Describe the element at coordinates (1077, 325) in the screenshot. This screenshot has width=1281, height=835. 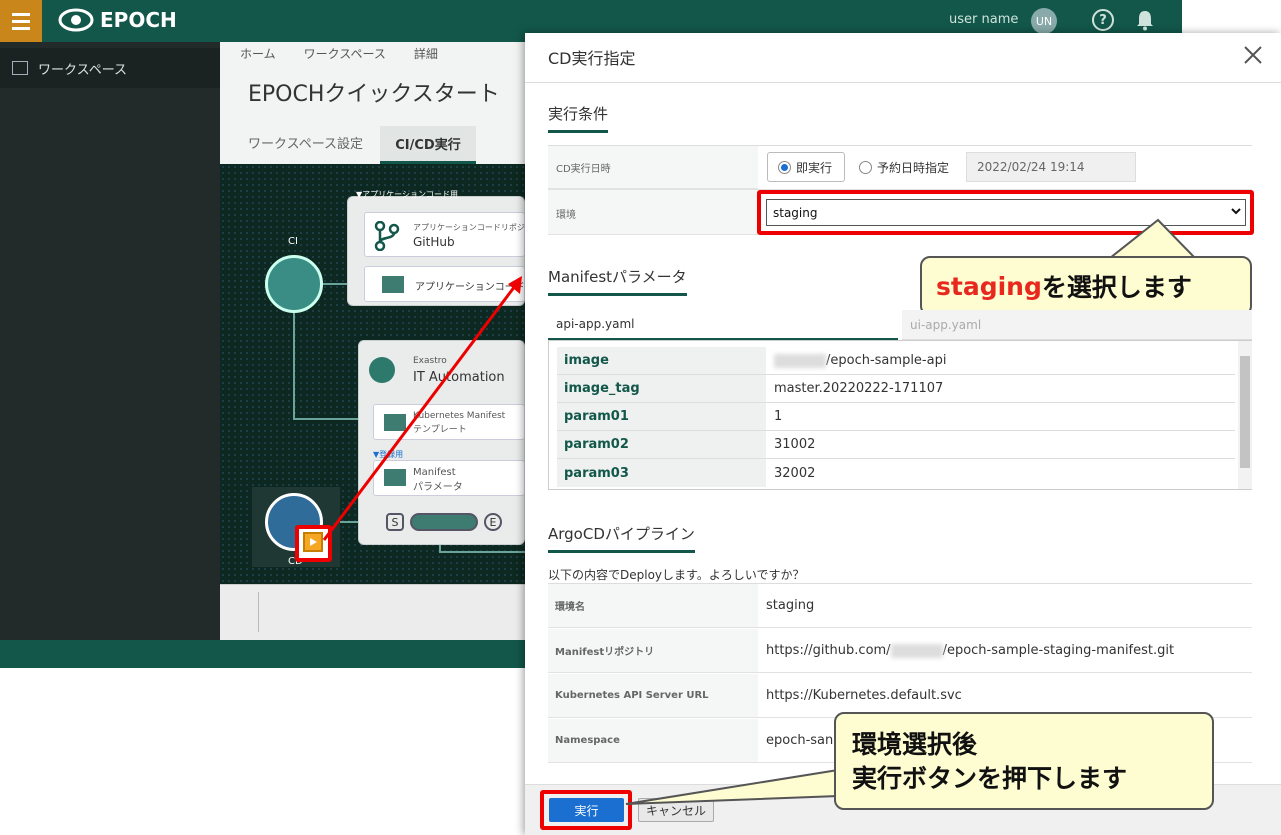
I see `tab-ui-app-yaml: ui-app.yaml` at that location.